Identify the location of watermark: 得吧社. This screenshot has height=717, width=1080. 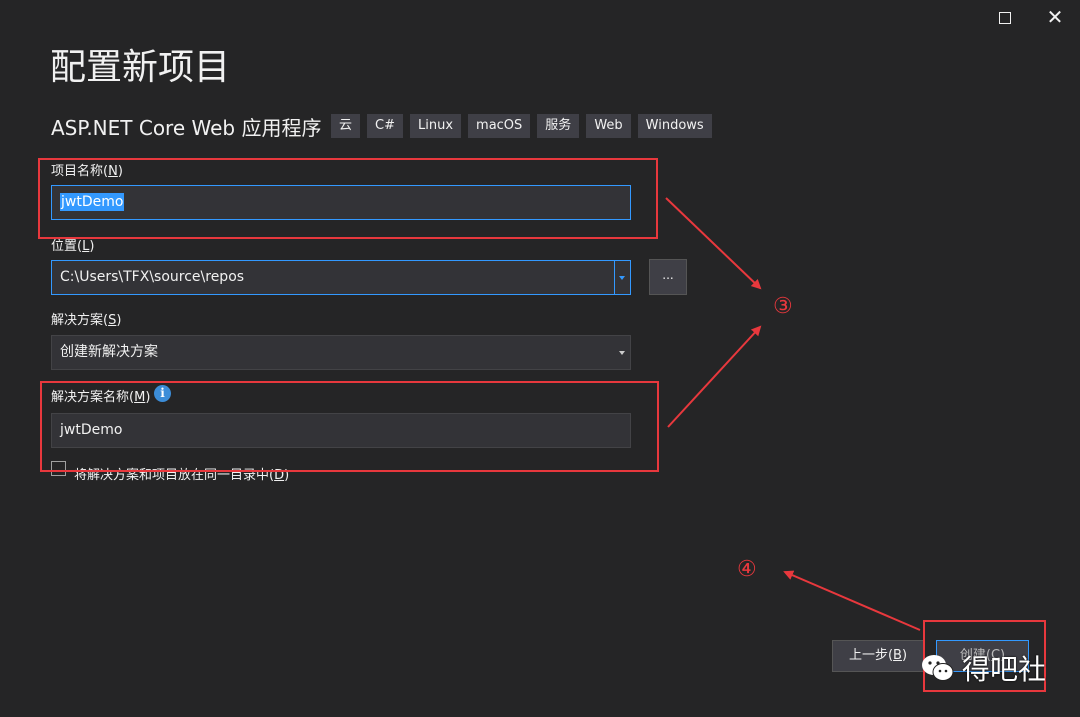
(983, 668).